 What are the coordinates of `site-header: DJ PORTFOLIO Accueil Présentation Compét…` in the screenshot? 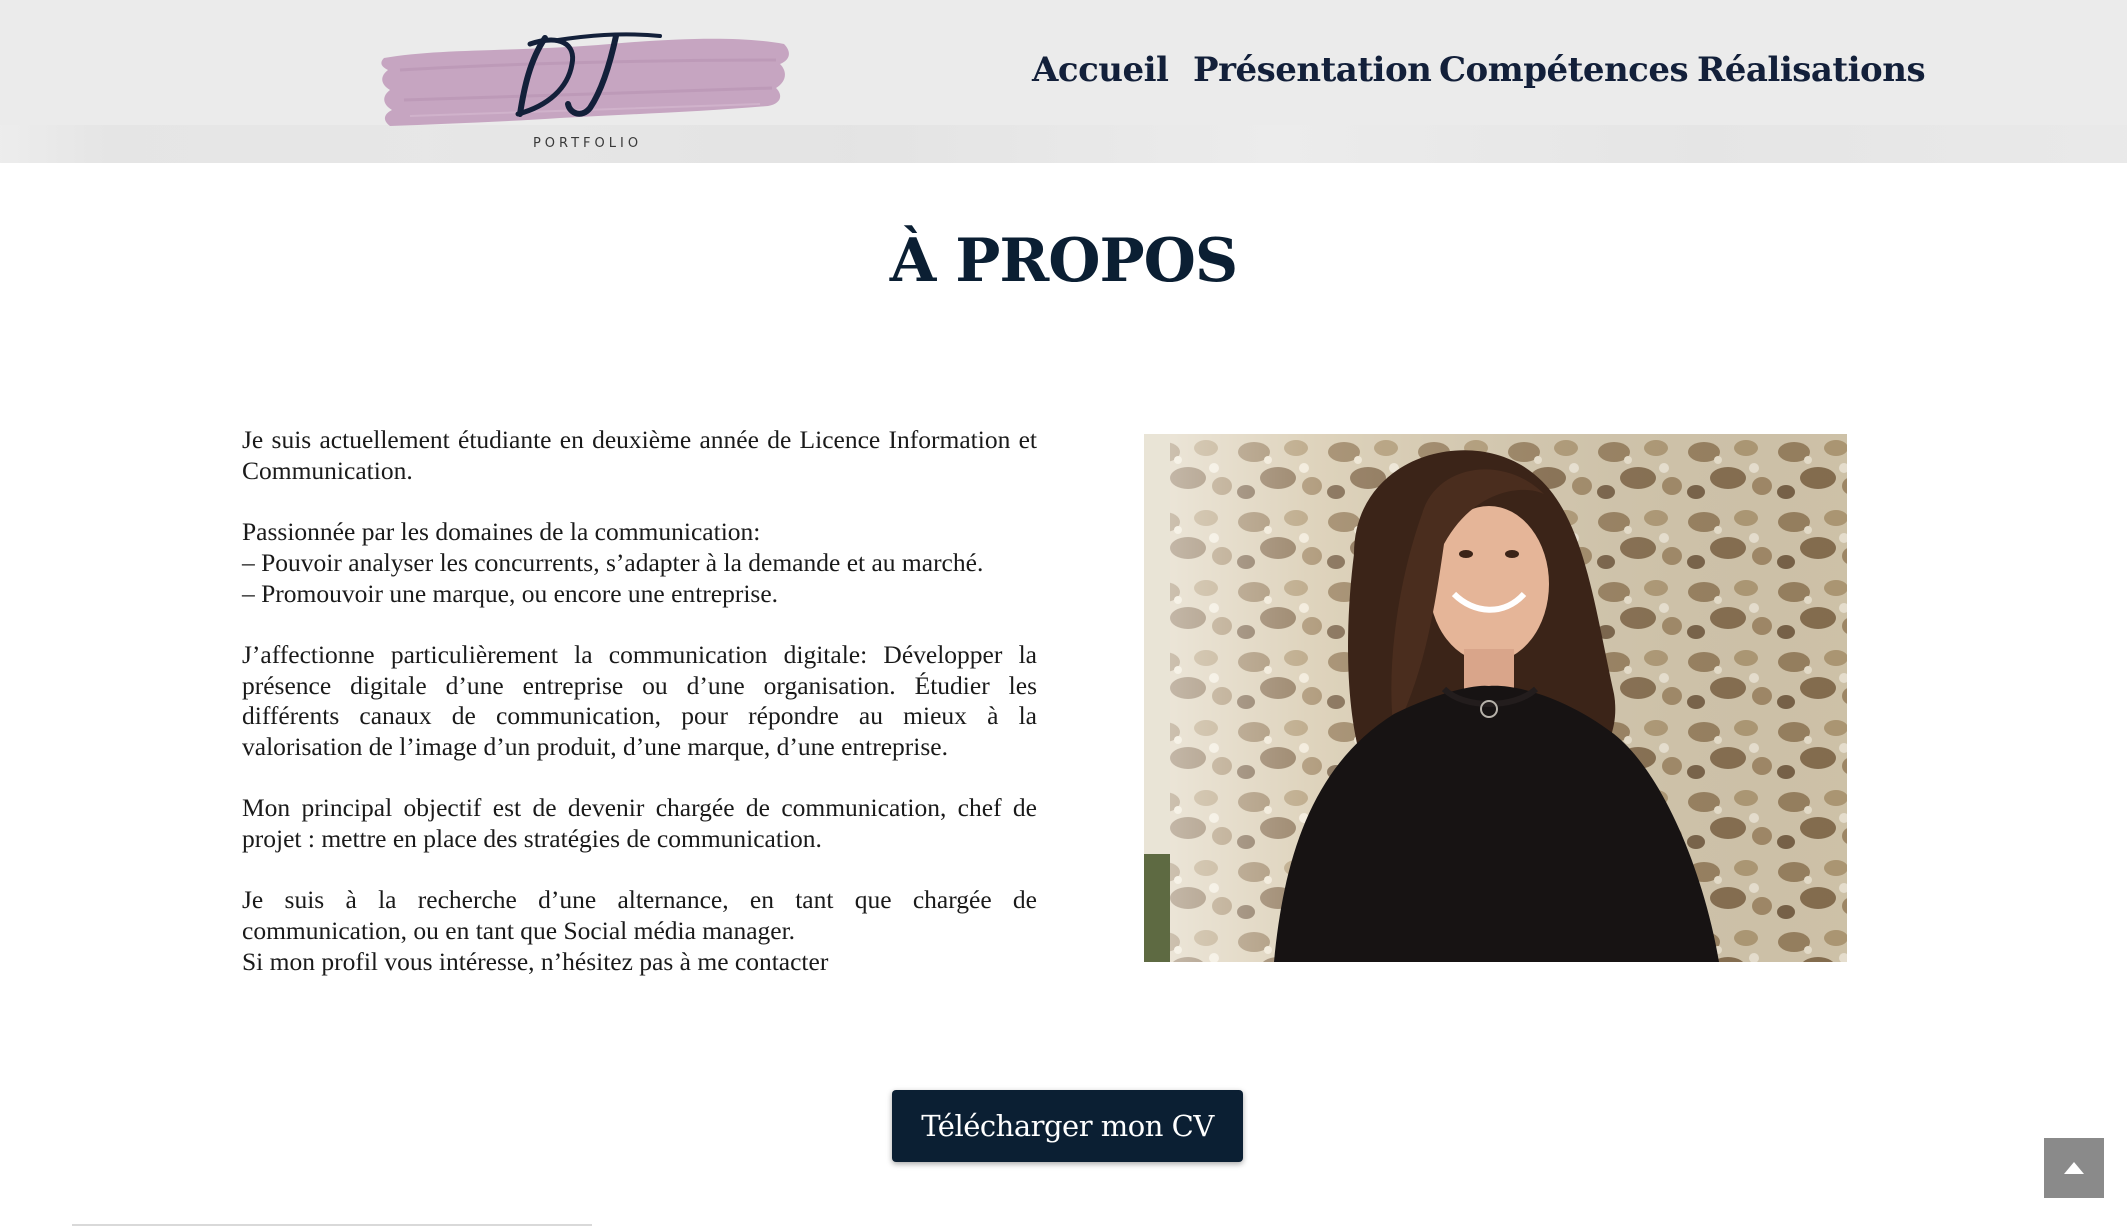 It's located at (1063, 81).